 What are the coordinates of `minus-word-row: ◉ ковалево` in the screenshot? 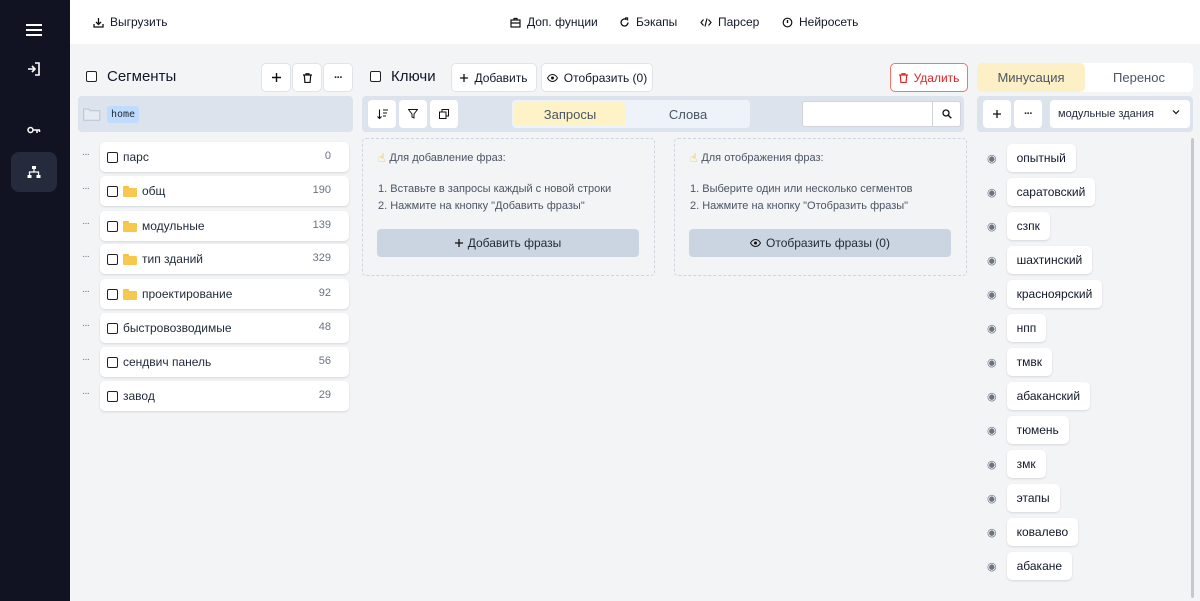 It's located at (1033, 532).